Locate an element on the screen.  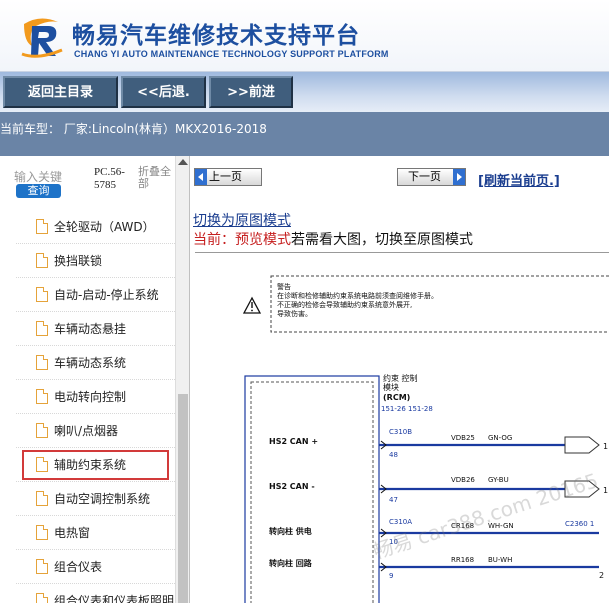
wire-color: GN-OG is located at coordinates (500, 438).